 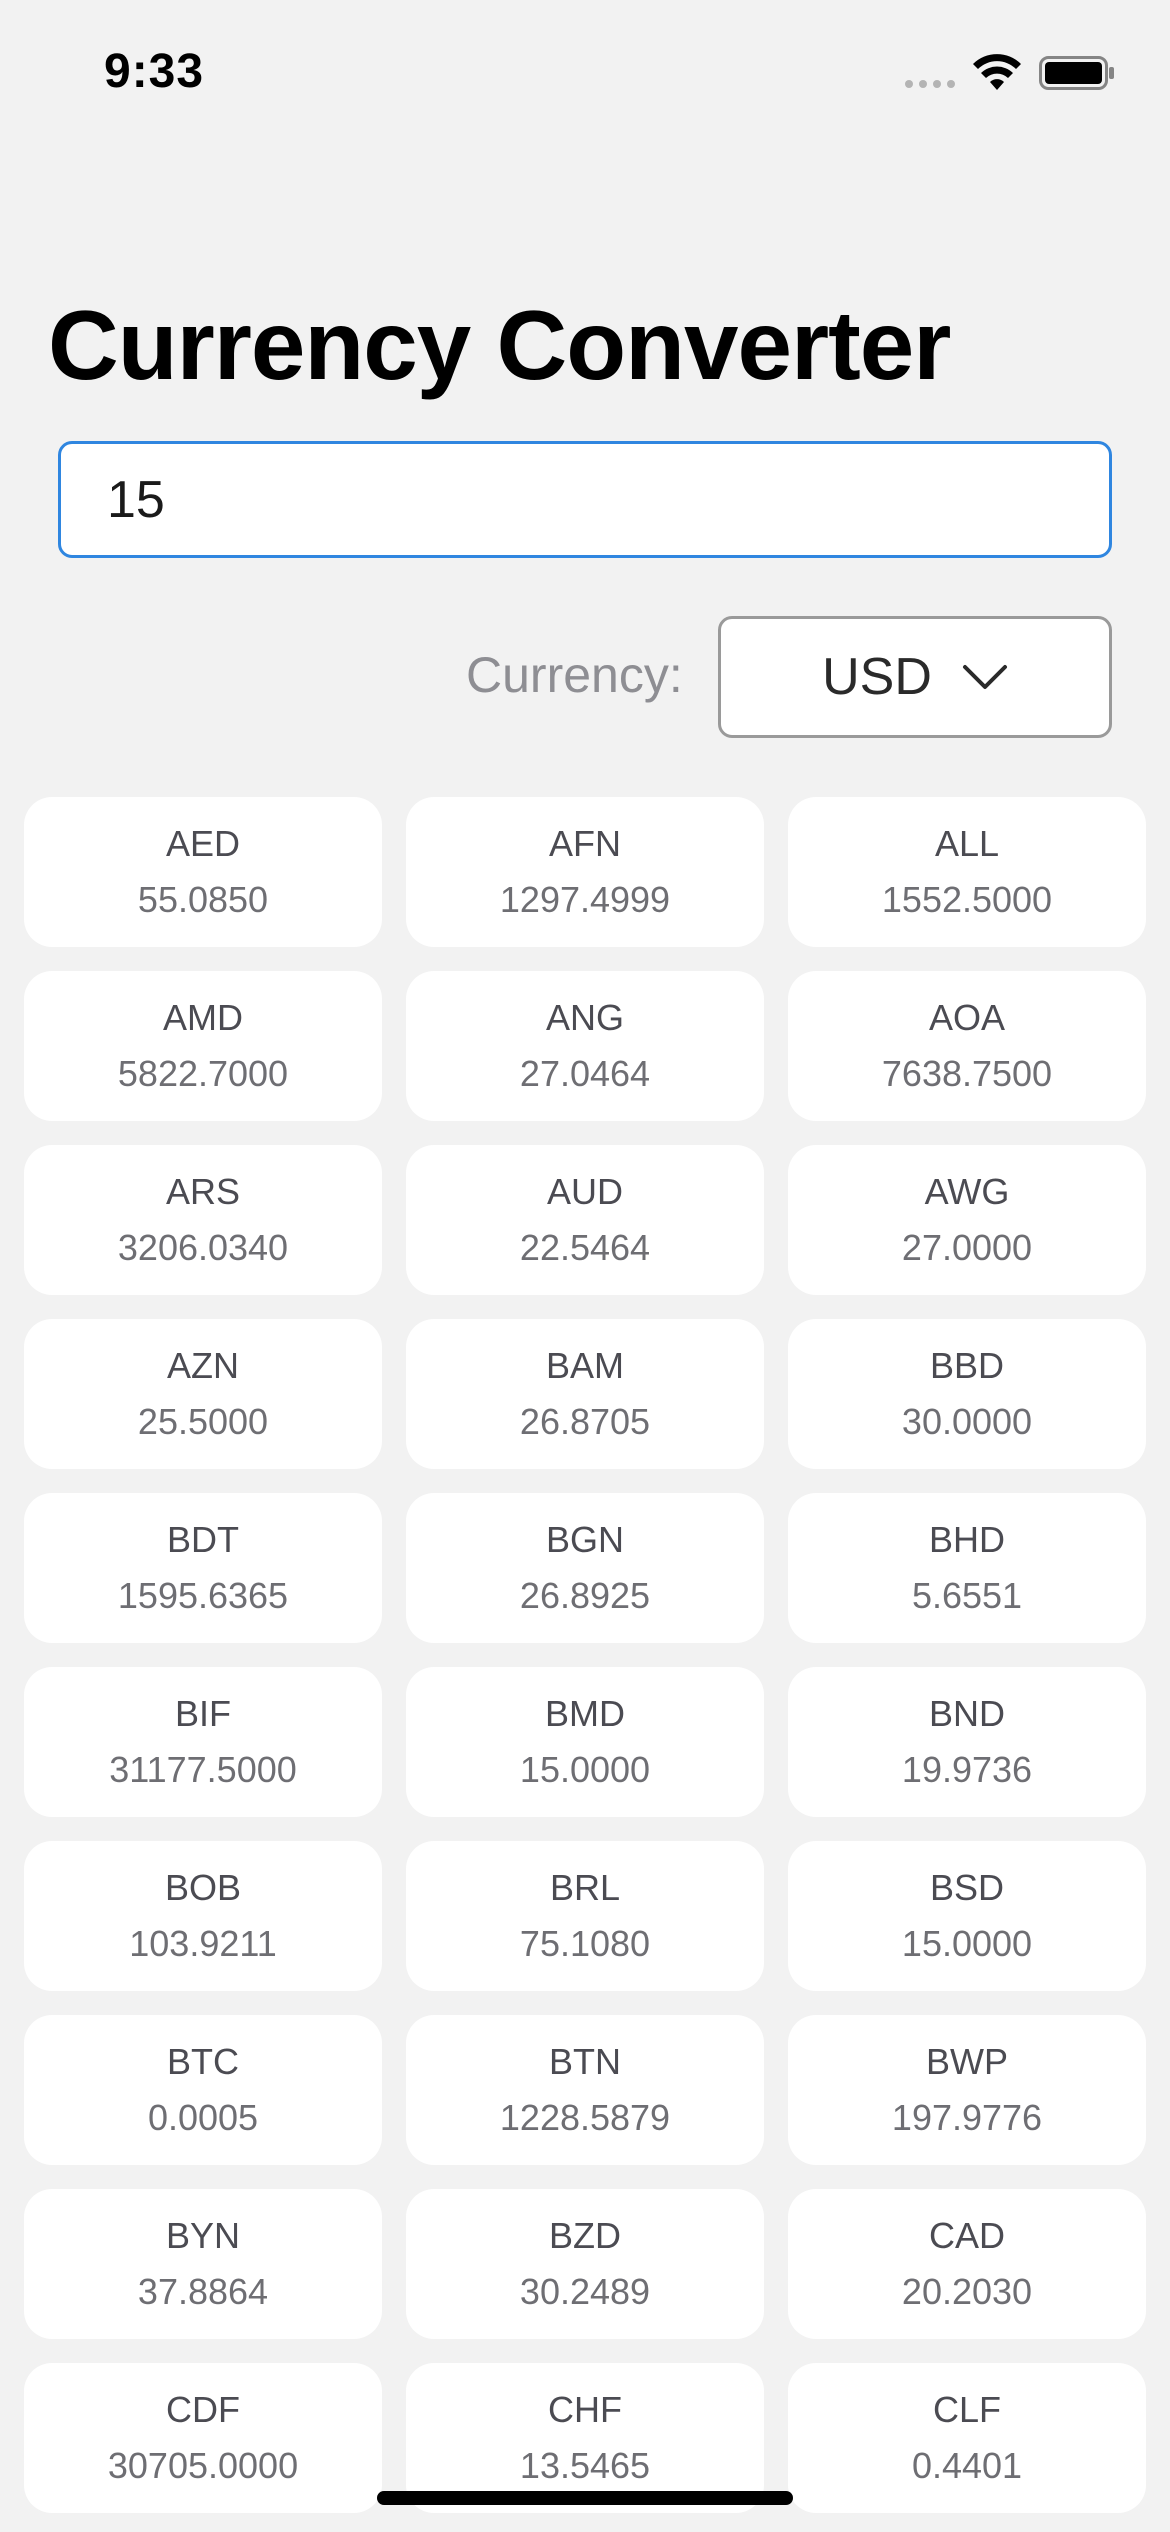 What do you see at coordinates (585, 1046) in the screenshot?
I see `rate-card: ANG 27.0464` at bounding box center [585, 1046].